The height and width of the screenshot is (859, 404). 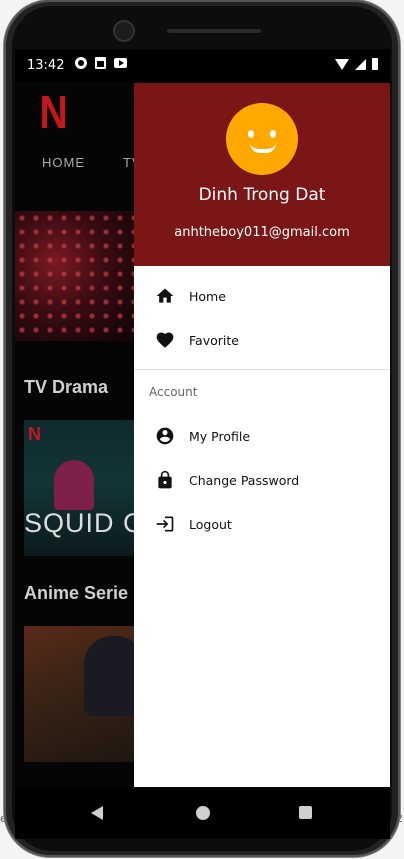 What do you see at coordinates (53, 112) in the screenshot?
I see `netflix-logo: N` at bounding box center [53, 112].